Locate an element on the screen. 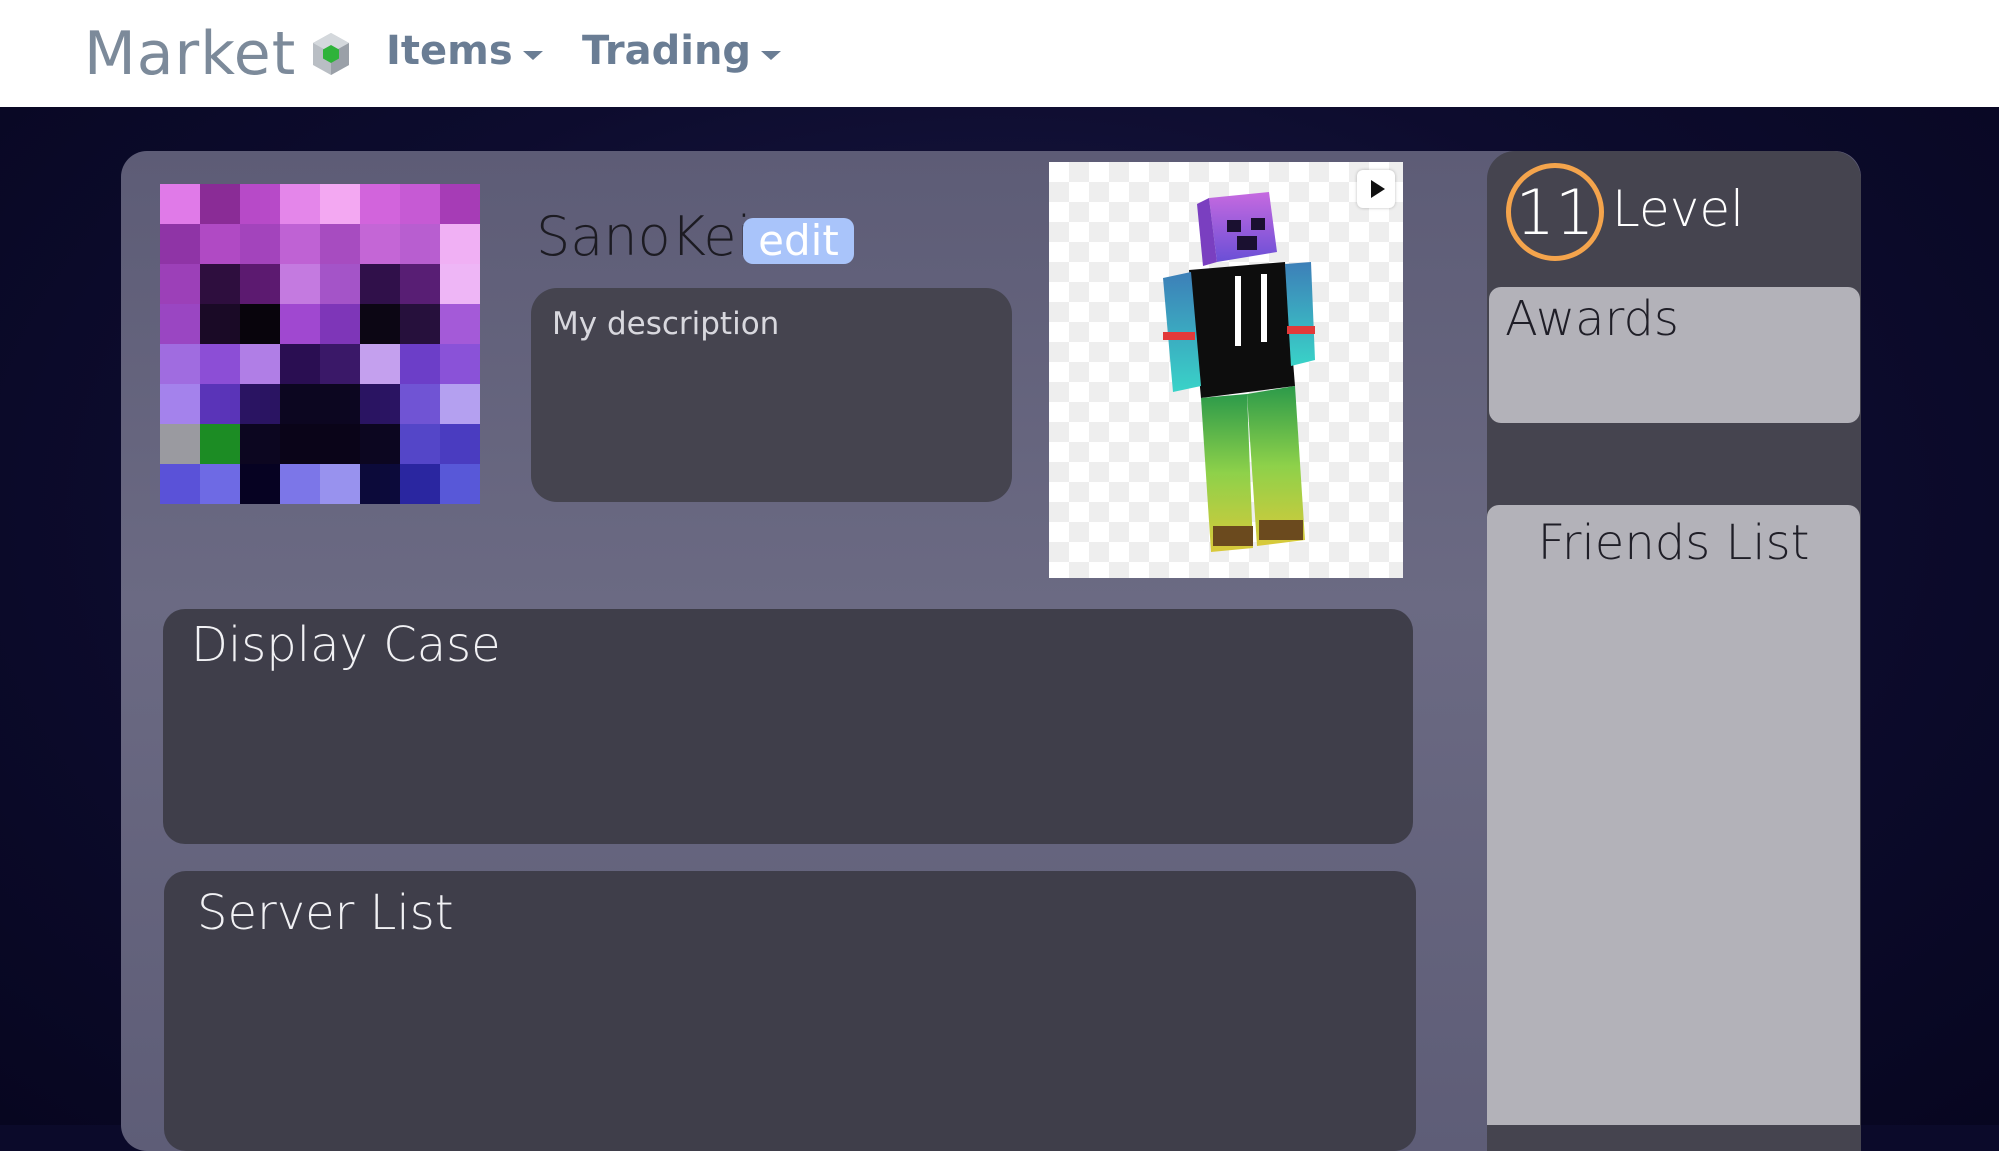 The height and width of the screenshot is (1151, 1999). display-case-title: Display Case is located at coordinates (346, 645).